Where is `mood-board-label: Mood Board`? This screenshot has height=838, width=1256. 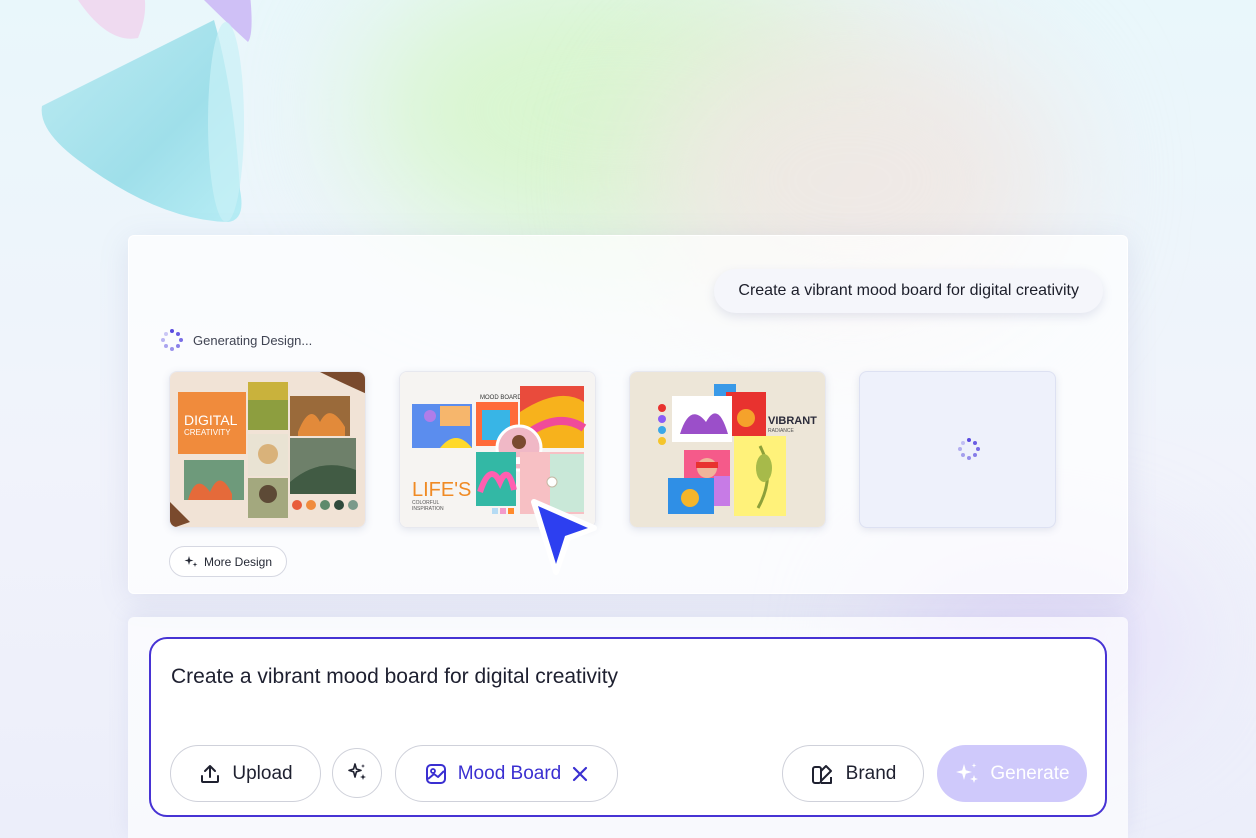 mood-board-label: Mood Board is located at coordinates (509, 773).